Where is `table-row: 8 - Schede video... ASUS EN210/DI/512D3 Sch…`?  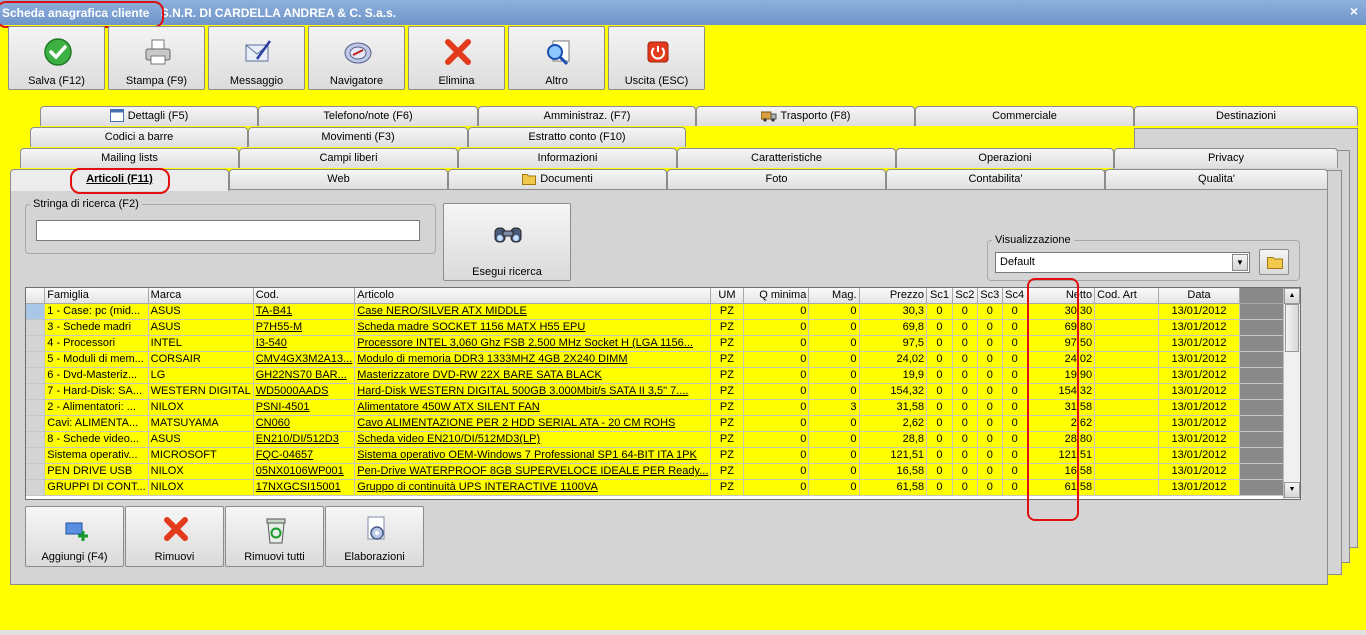
table-row: 8 - Schede video... ASUS EN210/DI/512D3 Sch… is located at coordinates (663, 439).